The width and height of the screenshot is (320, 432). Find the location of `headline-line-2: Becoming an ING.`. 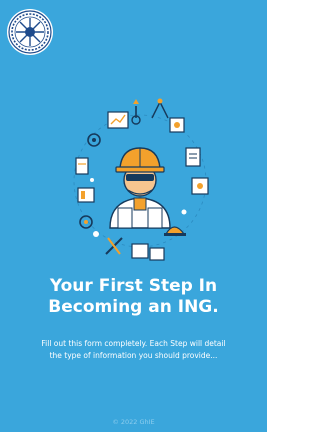

headline-line-2: Becoming an ING. is located at coordinates (133, 307).